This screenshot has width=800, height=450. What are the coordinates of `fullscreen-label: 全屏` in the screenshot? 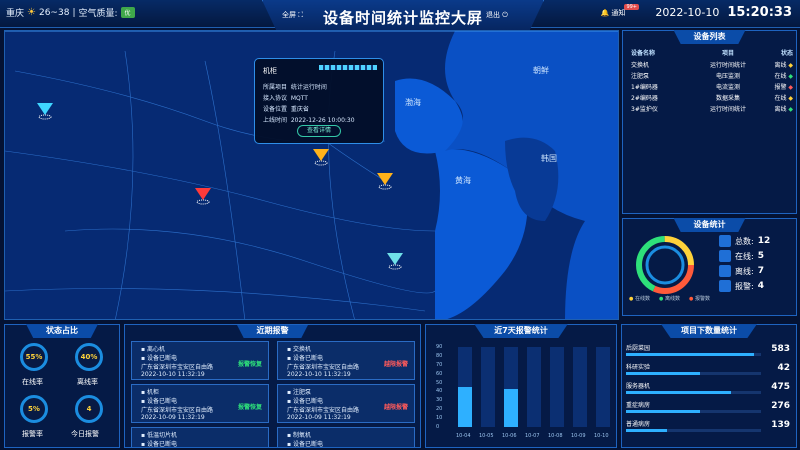 It's located at (289, 15).